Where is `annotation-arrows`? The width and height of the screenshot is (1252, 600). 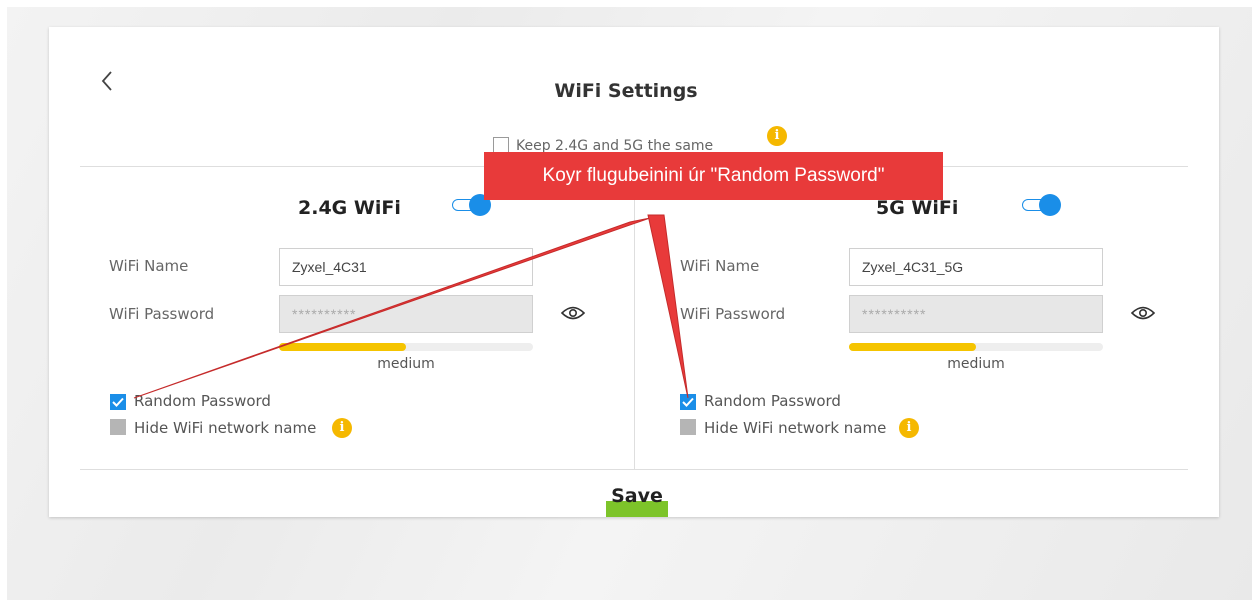
annotation-arrows is located at coordinates (411, 306).